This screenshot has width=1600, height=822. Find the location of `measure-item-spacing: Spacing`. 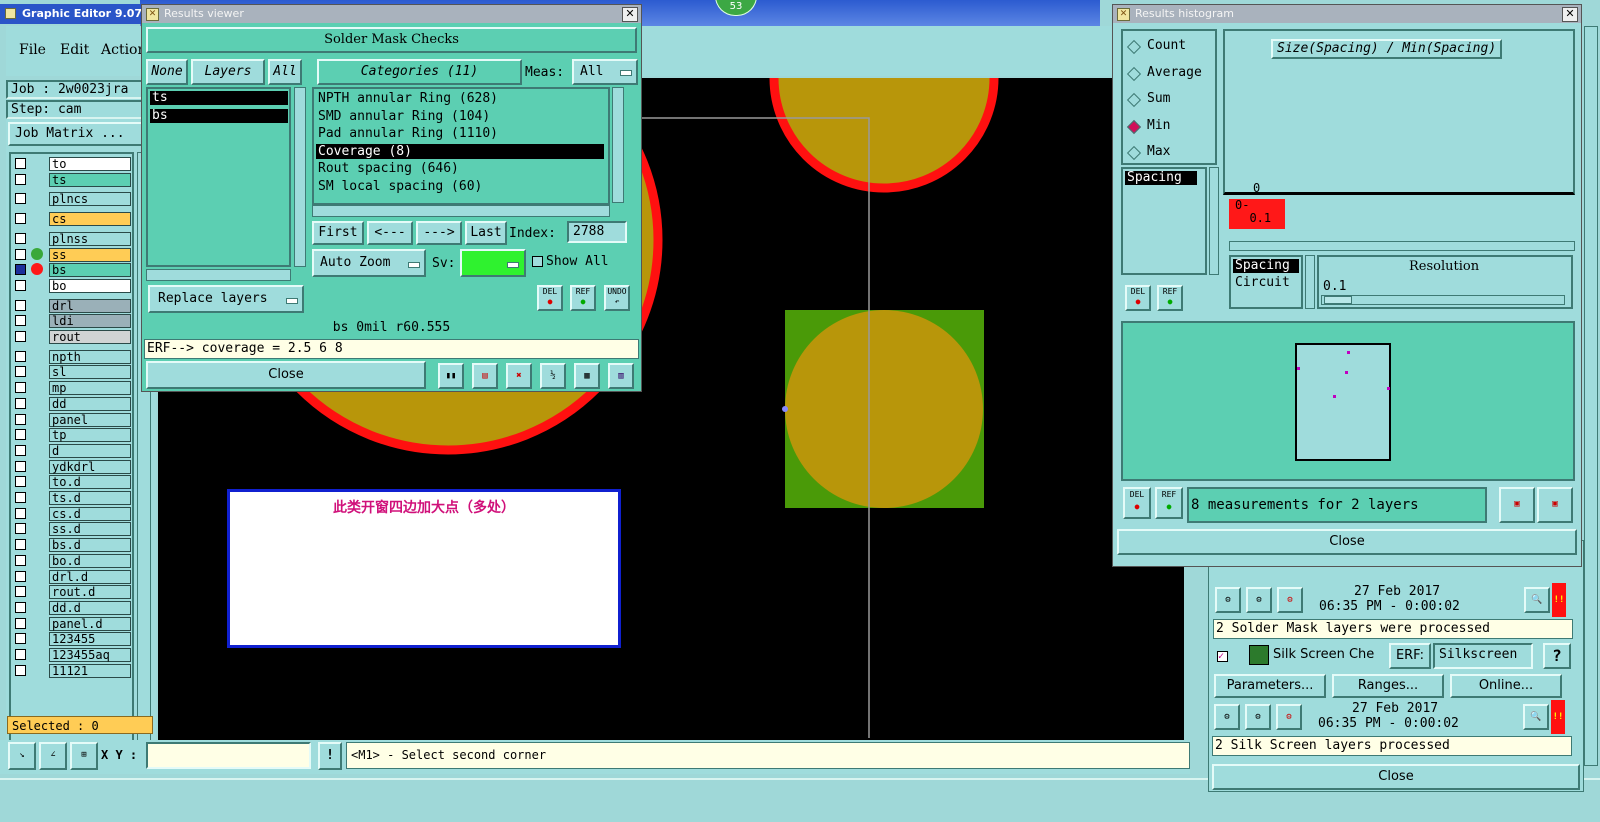

measure-item-spacing: Spacing is located at coordinates (1161, 178).